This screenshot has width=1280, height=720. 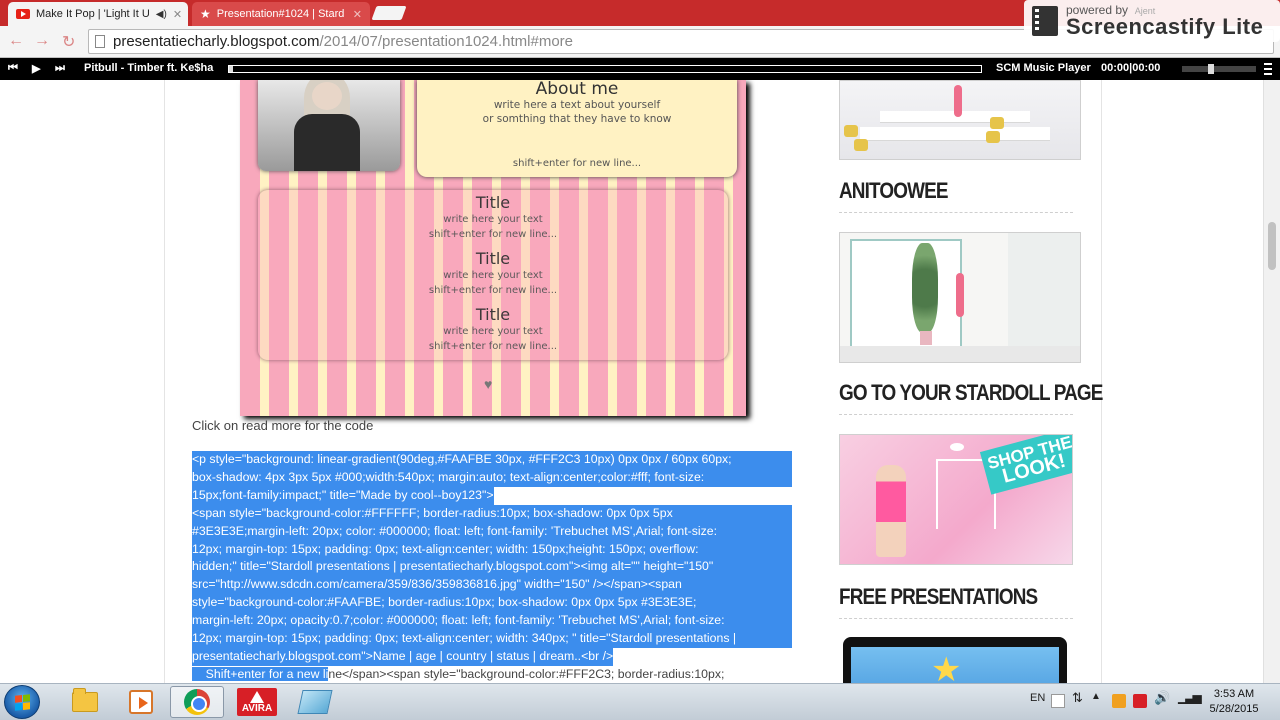 I want to click on app-window-icon, so click(x=315, y=702).